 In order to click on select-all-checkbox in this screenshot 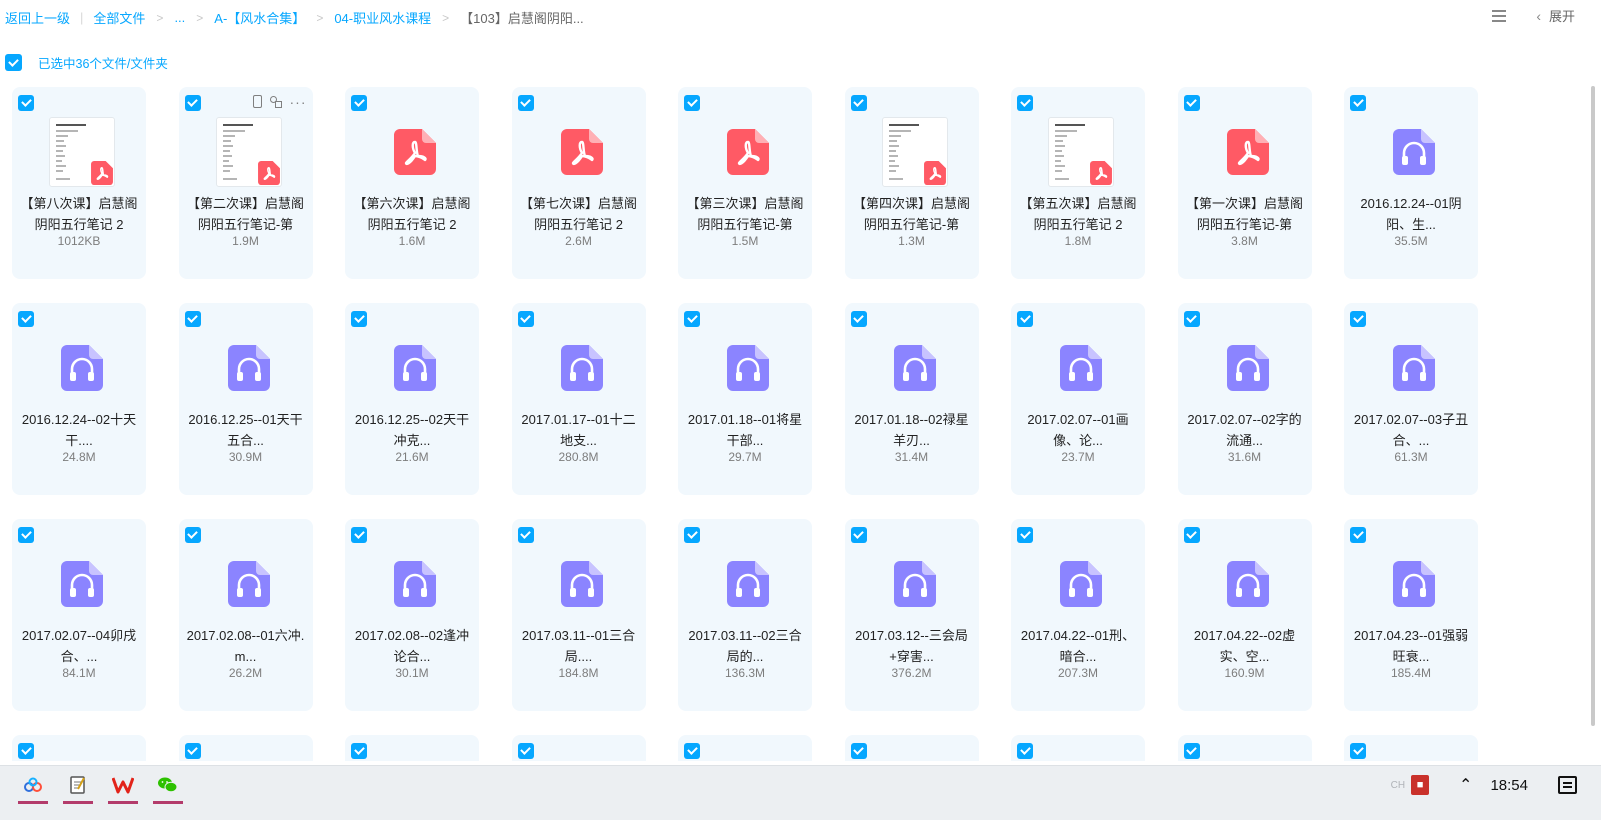, I will do `click(13, 62)`.